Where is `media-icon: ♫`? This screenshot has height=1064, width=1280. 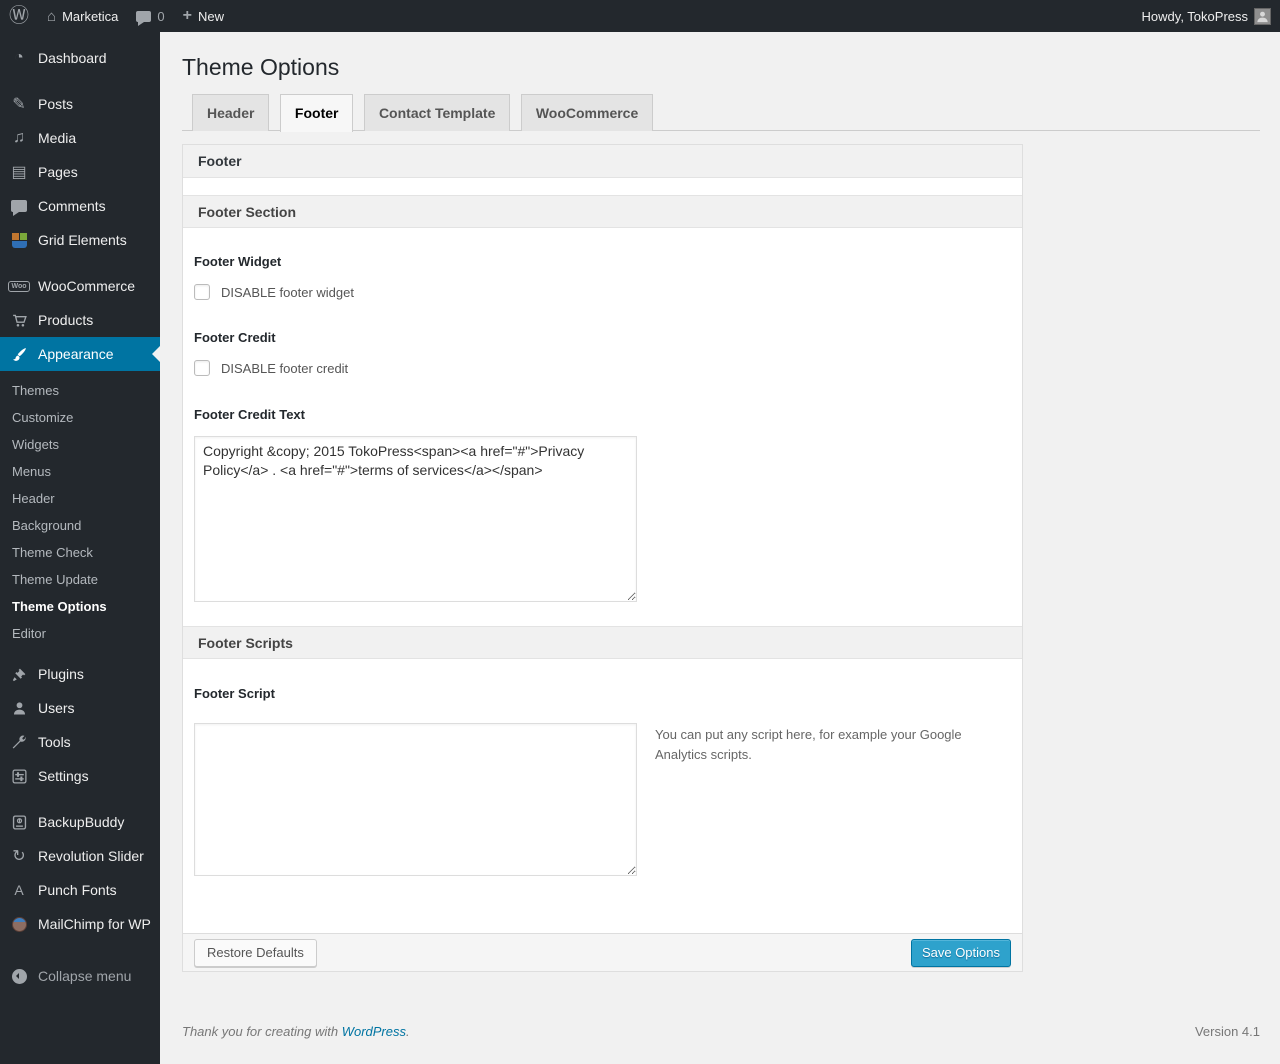
media-icon: ♫ is located at coordinates (19, 137).